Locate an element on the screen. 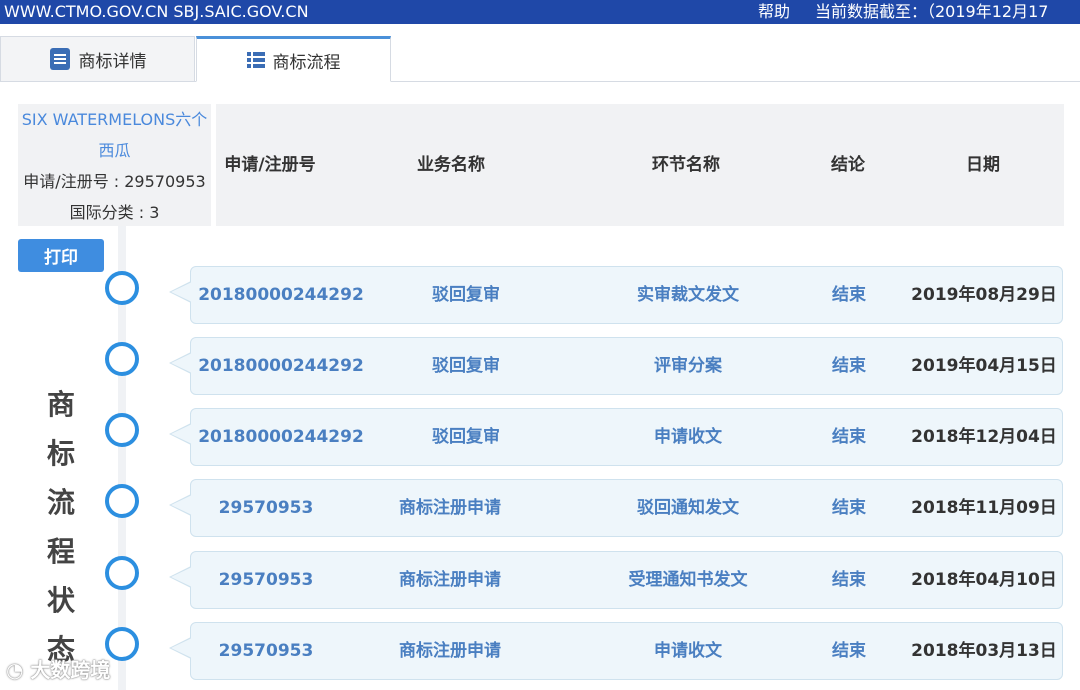 This screenshot has height=690, width=1080. registration-number: 申请/注册号 : 29570953 is located at coordinates (114, 181).